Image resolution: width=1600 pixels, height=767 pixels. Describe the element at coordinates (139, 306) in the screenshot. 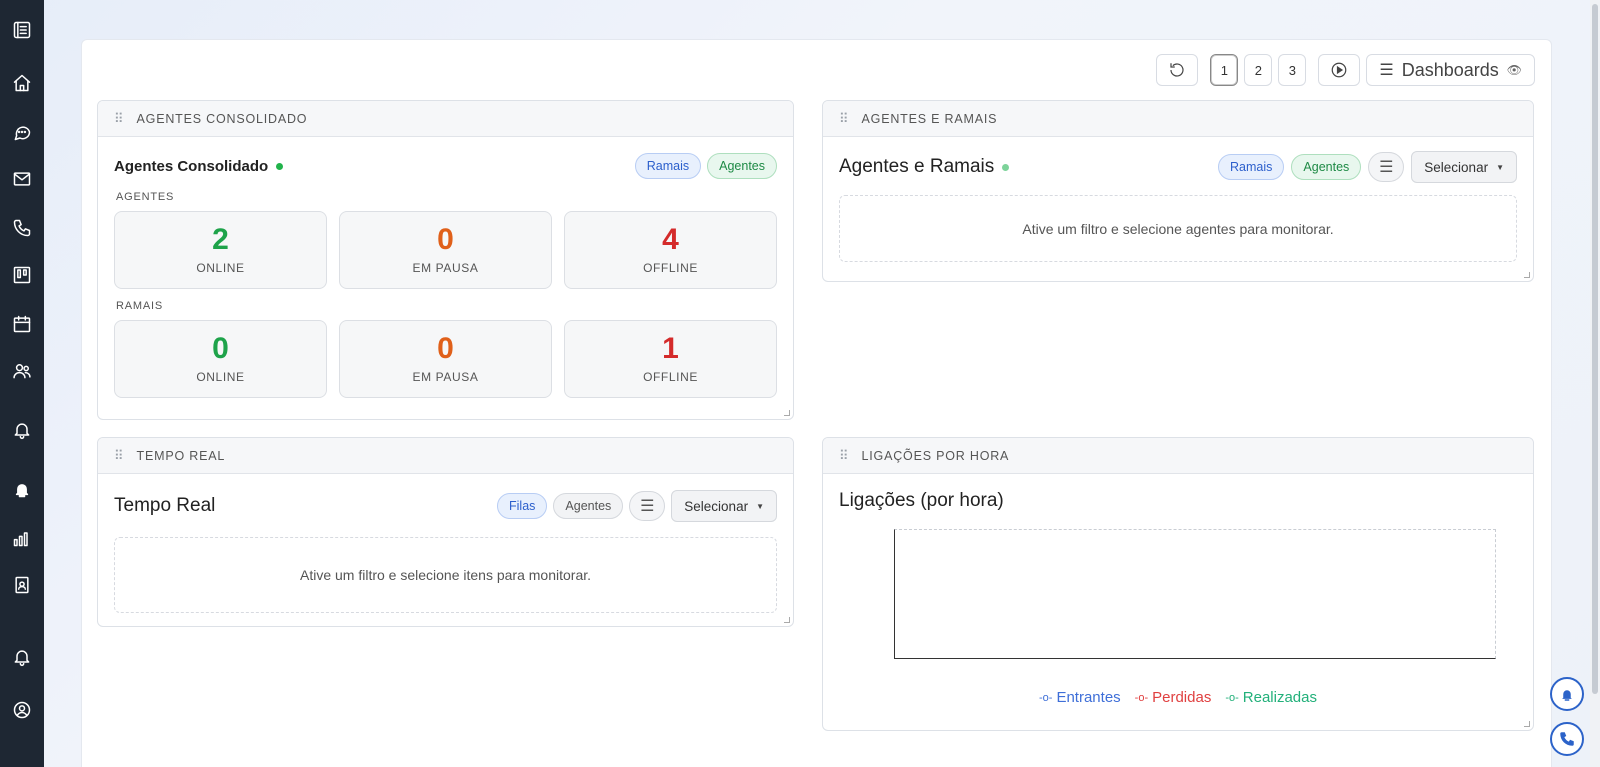

I see `section-ramais-label: RAMAIS` at that location.